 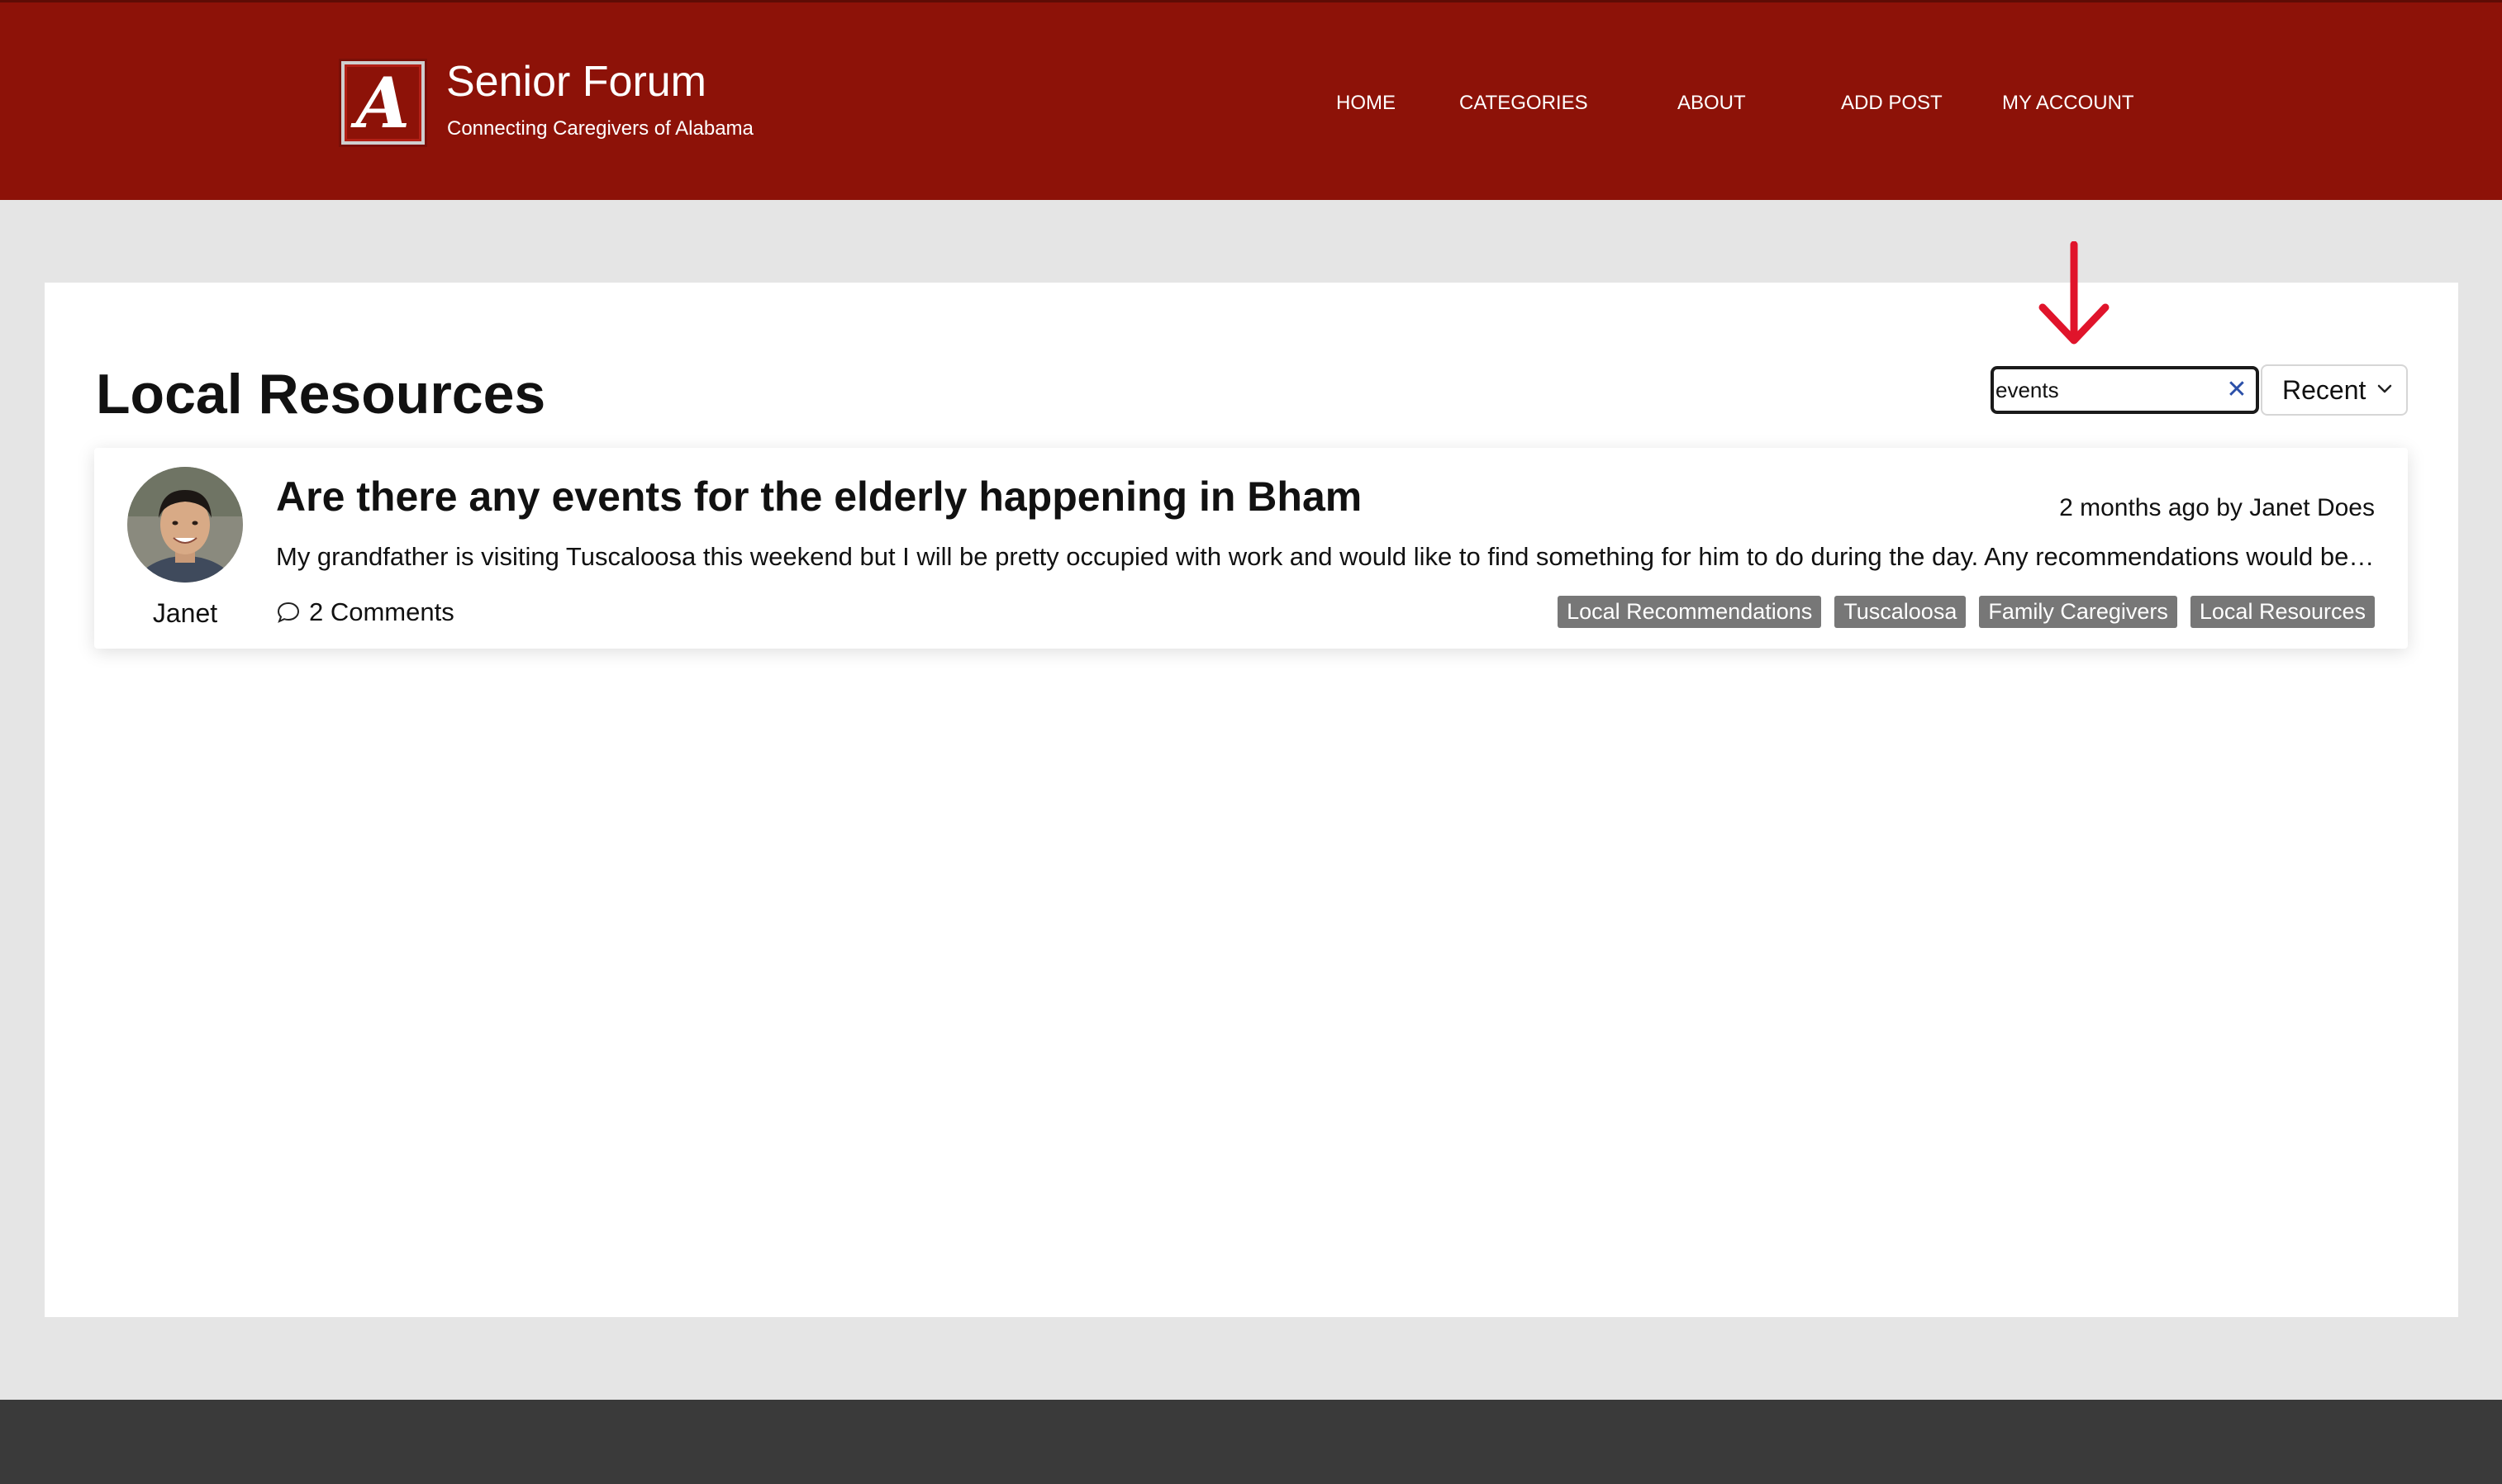 What do you see at coordinates (1892, 103) in the screenshot?
I see `nav-add-post: ADD POST` at bounding box center [1892, 103].